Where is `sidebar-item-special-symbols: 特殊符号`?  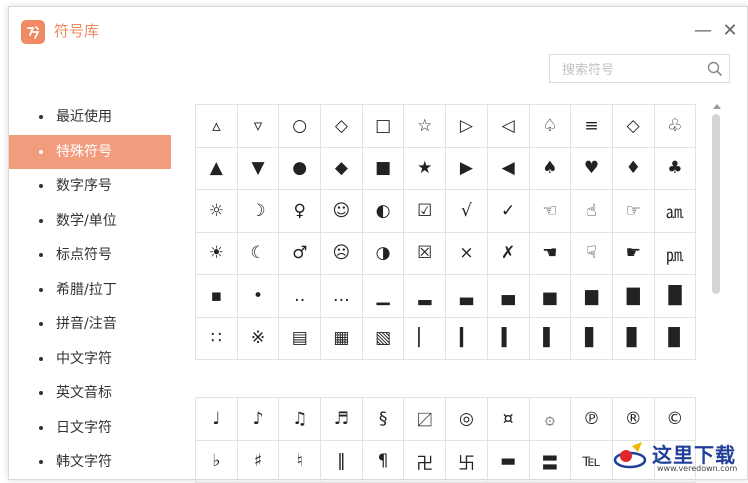 sidebar-item-special-symbols: 特殊符号 is located at coordinates (90, 152).